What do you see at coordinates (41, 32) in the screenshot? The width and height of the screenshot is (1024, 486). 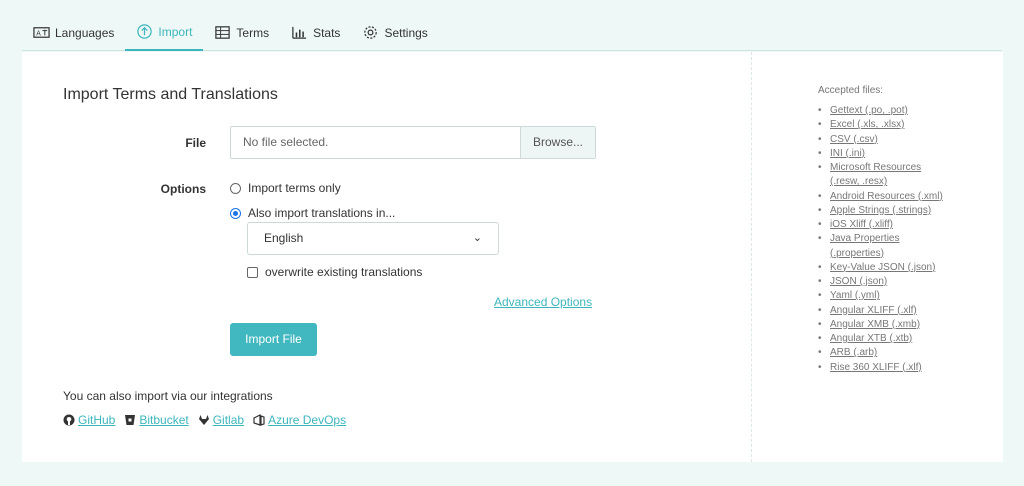 I see `languages-icon: A` at bounding box center [41, 32].